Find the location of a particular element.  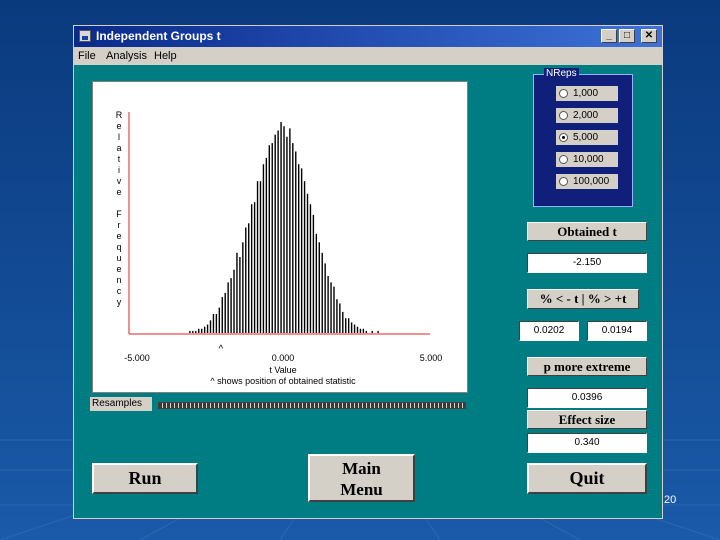

effect-size-value: 0.340 is located at coordinates (587, 443).